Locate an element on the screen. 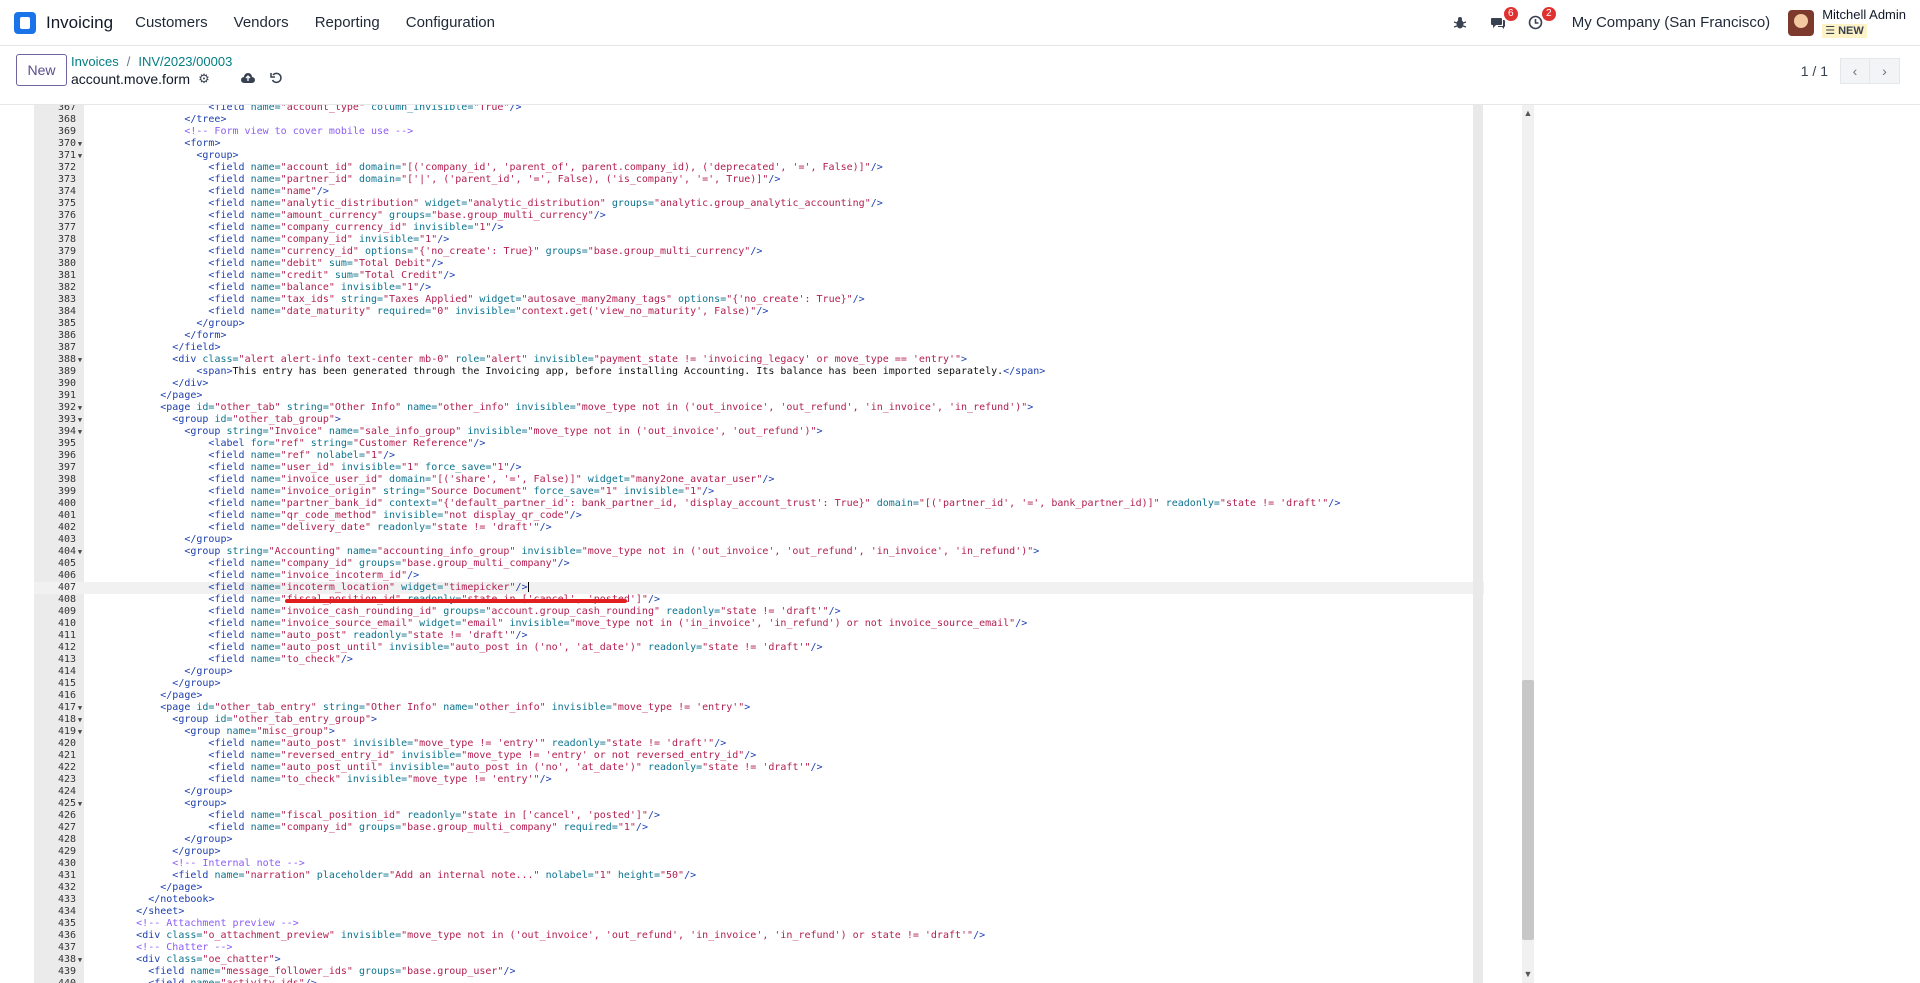 The height and width of the screenshot is (983, 1920). breadcrumb-invoice-record: INV/2023/00003 is located at coordinates (185, 61).